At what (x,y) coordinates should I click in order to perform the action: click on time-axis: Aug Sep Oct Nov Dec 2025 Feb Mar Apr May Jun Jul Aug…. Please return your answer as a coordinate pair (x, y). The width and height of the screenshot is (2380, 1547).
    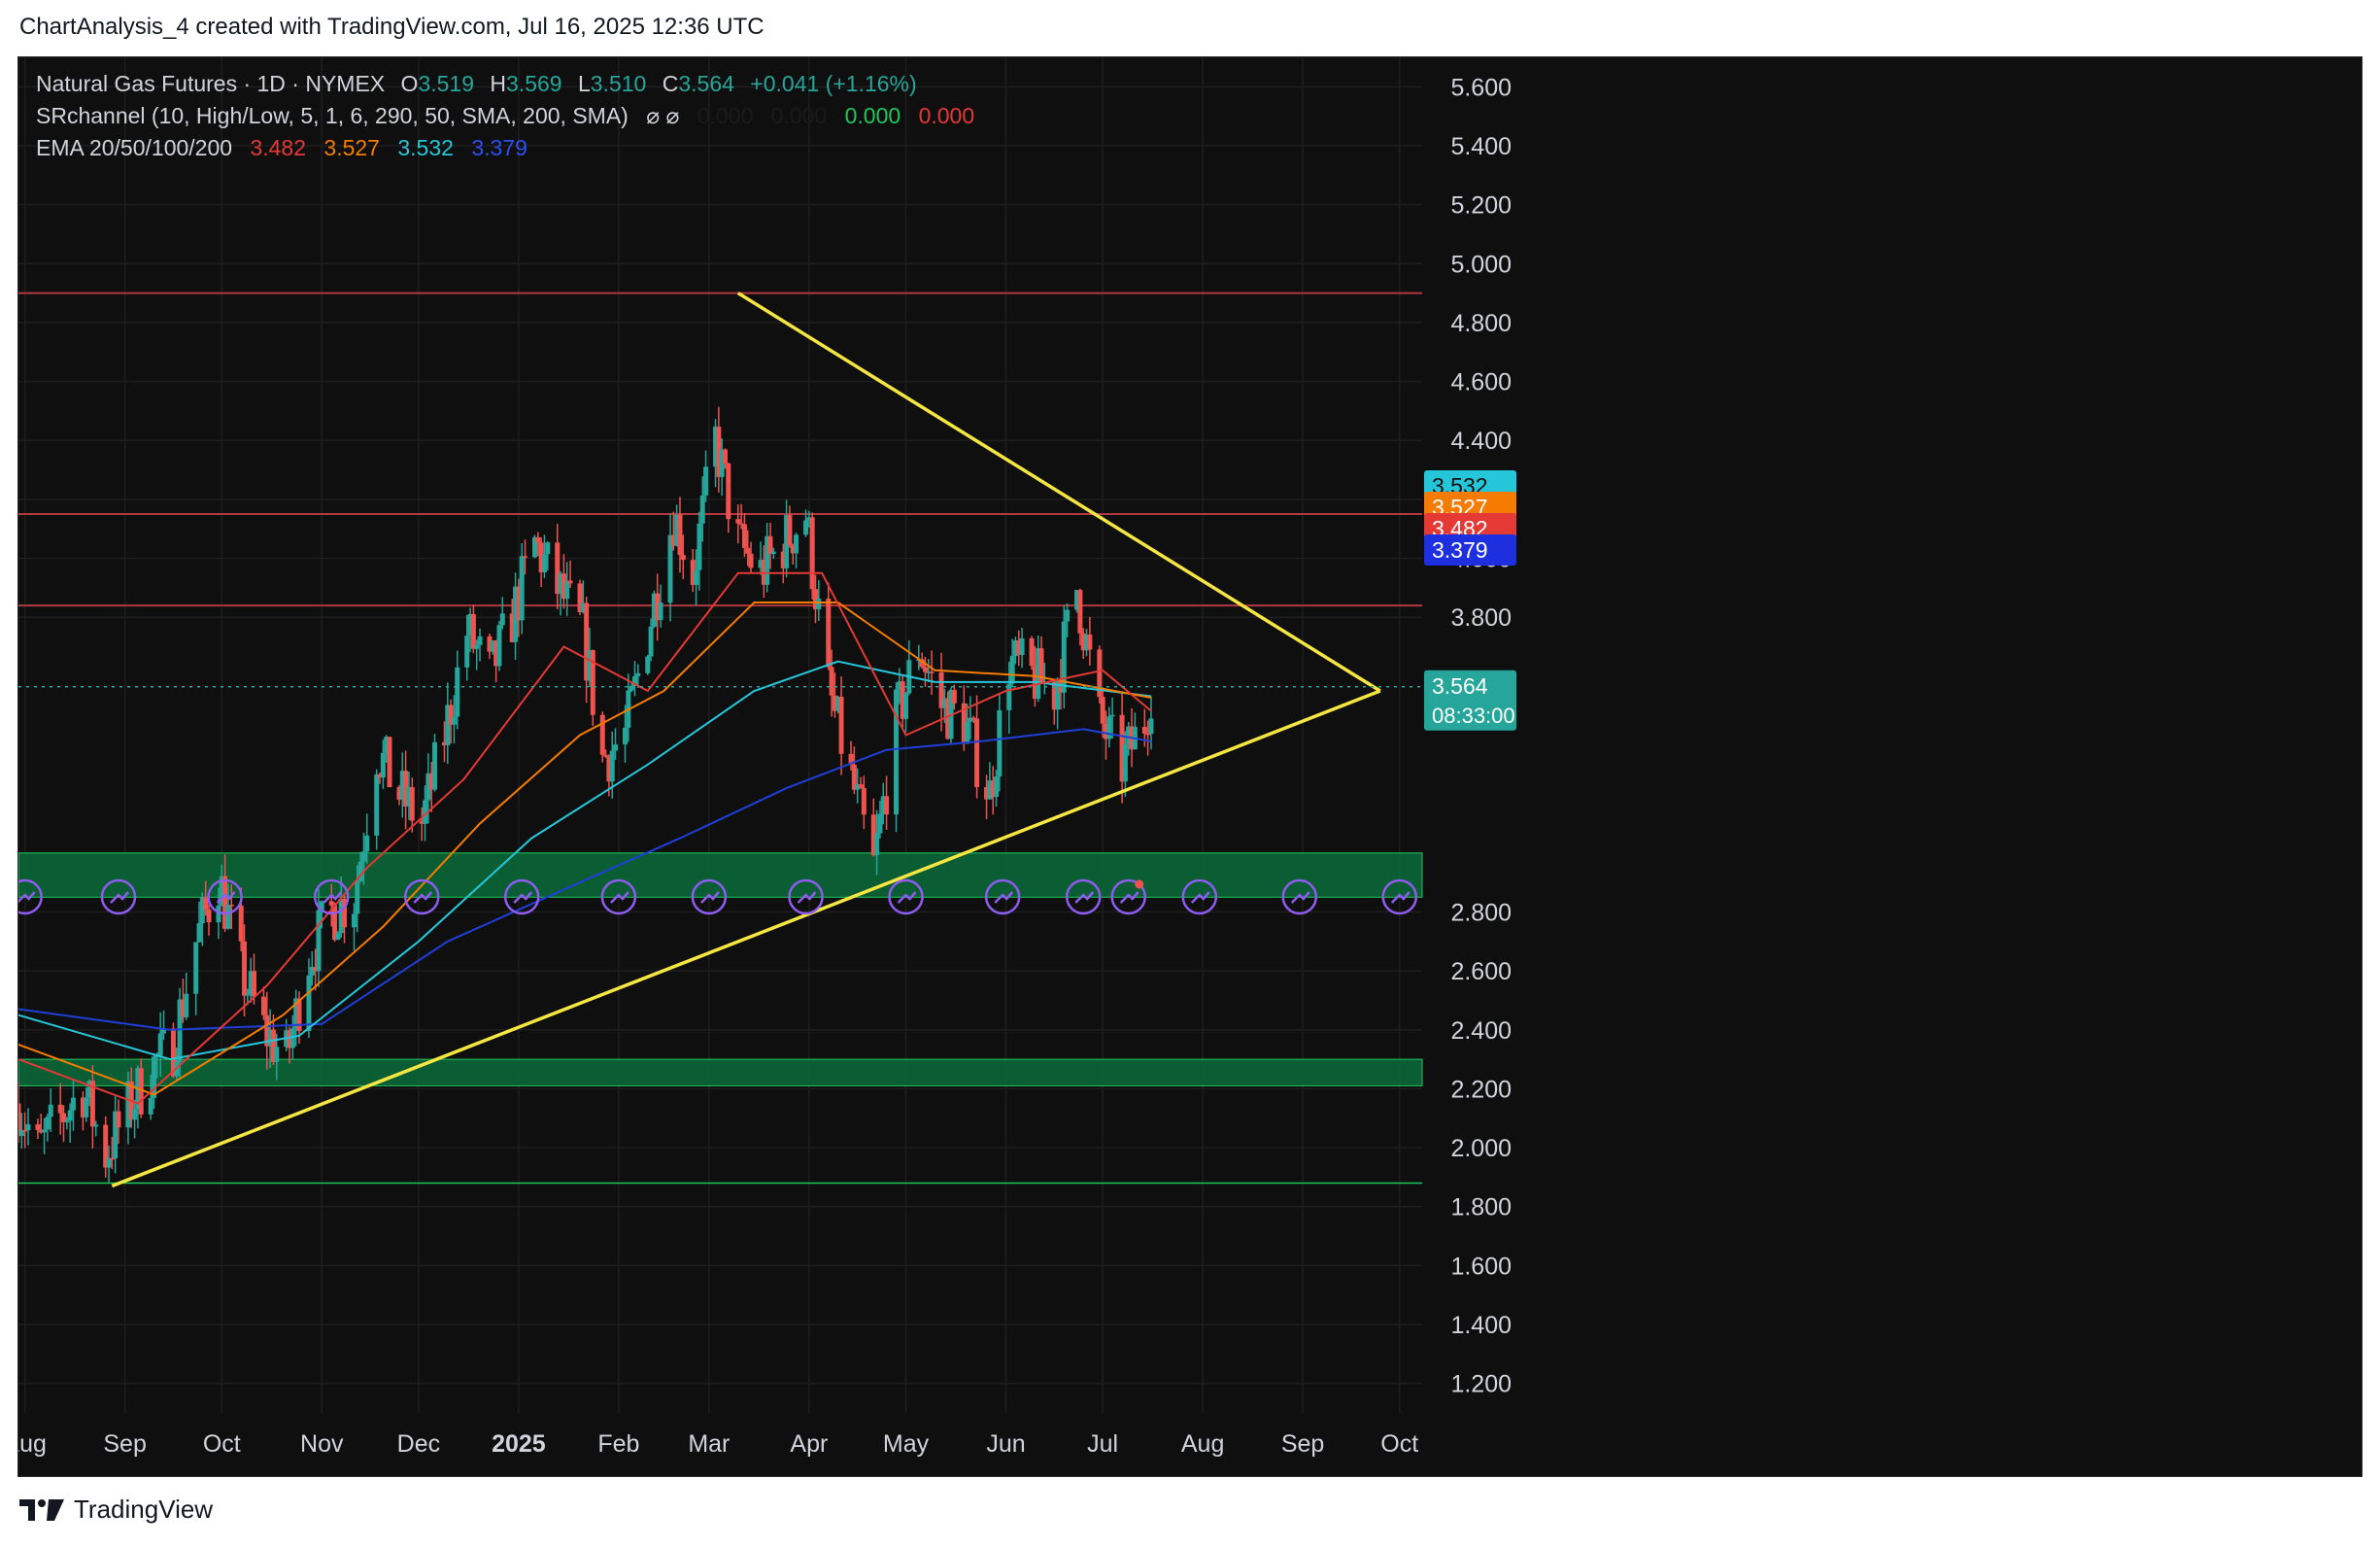
    Looking at the image, I should click on (710, 1444).